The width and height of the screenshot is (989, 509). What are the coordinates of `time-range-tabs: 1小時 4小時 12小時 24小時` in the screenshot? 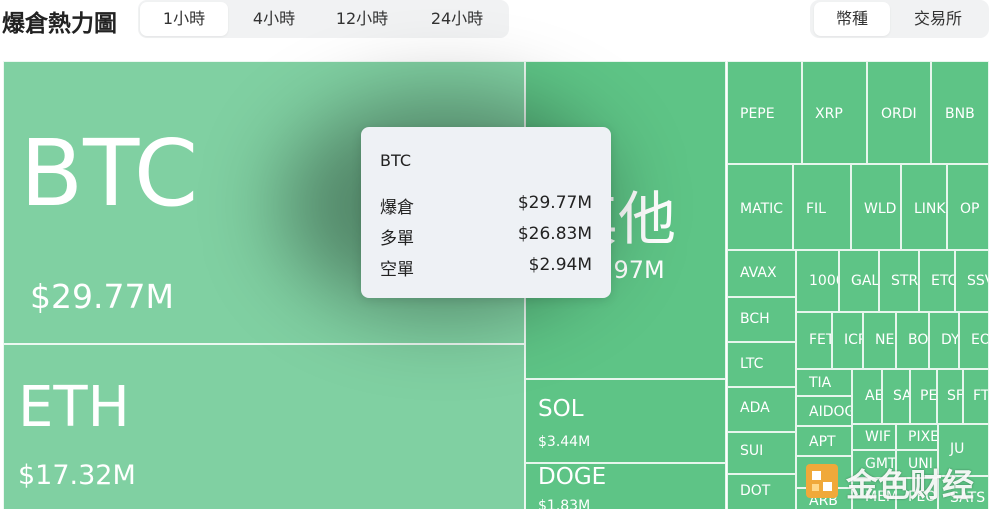 It's located at (323, 19).